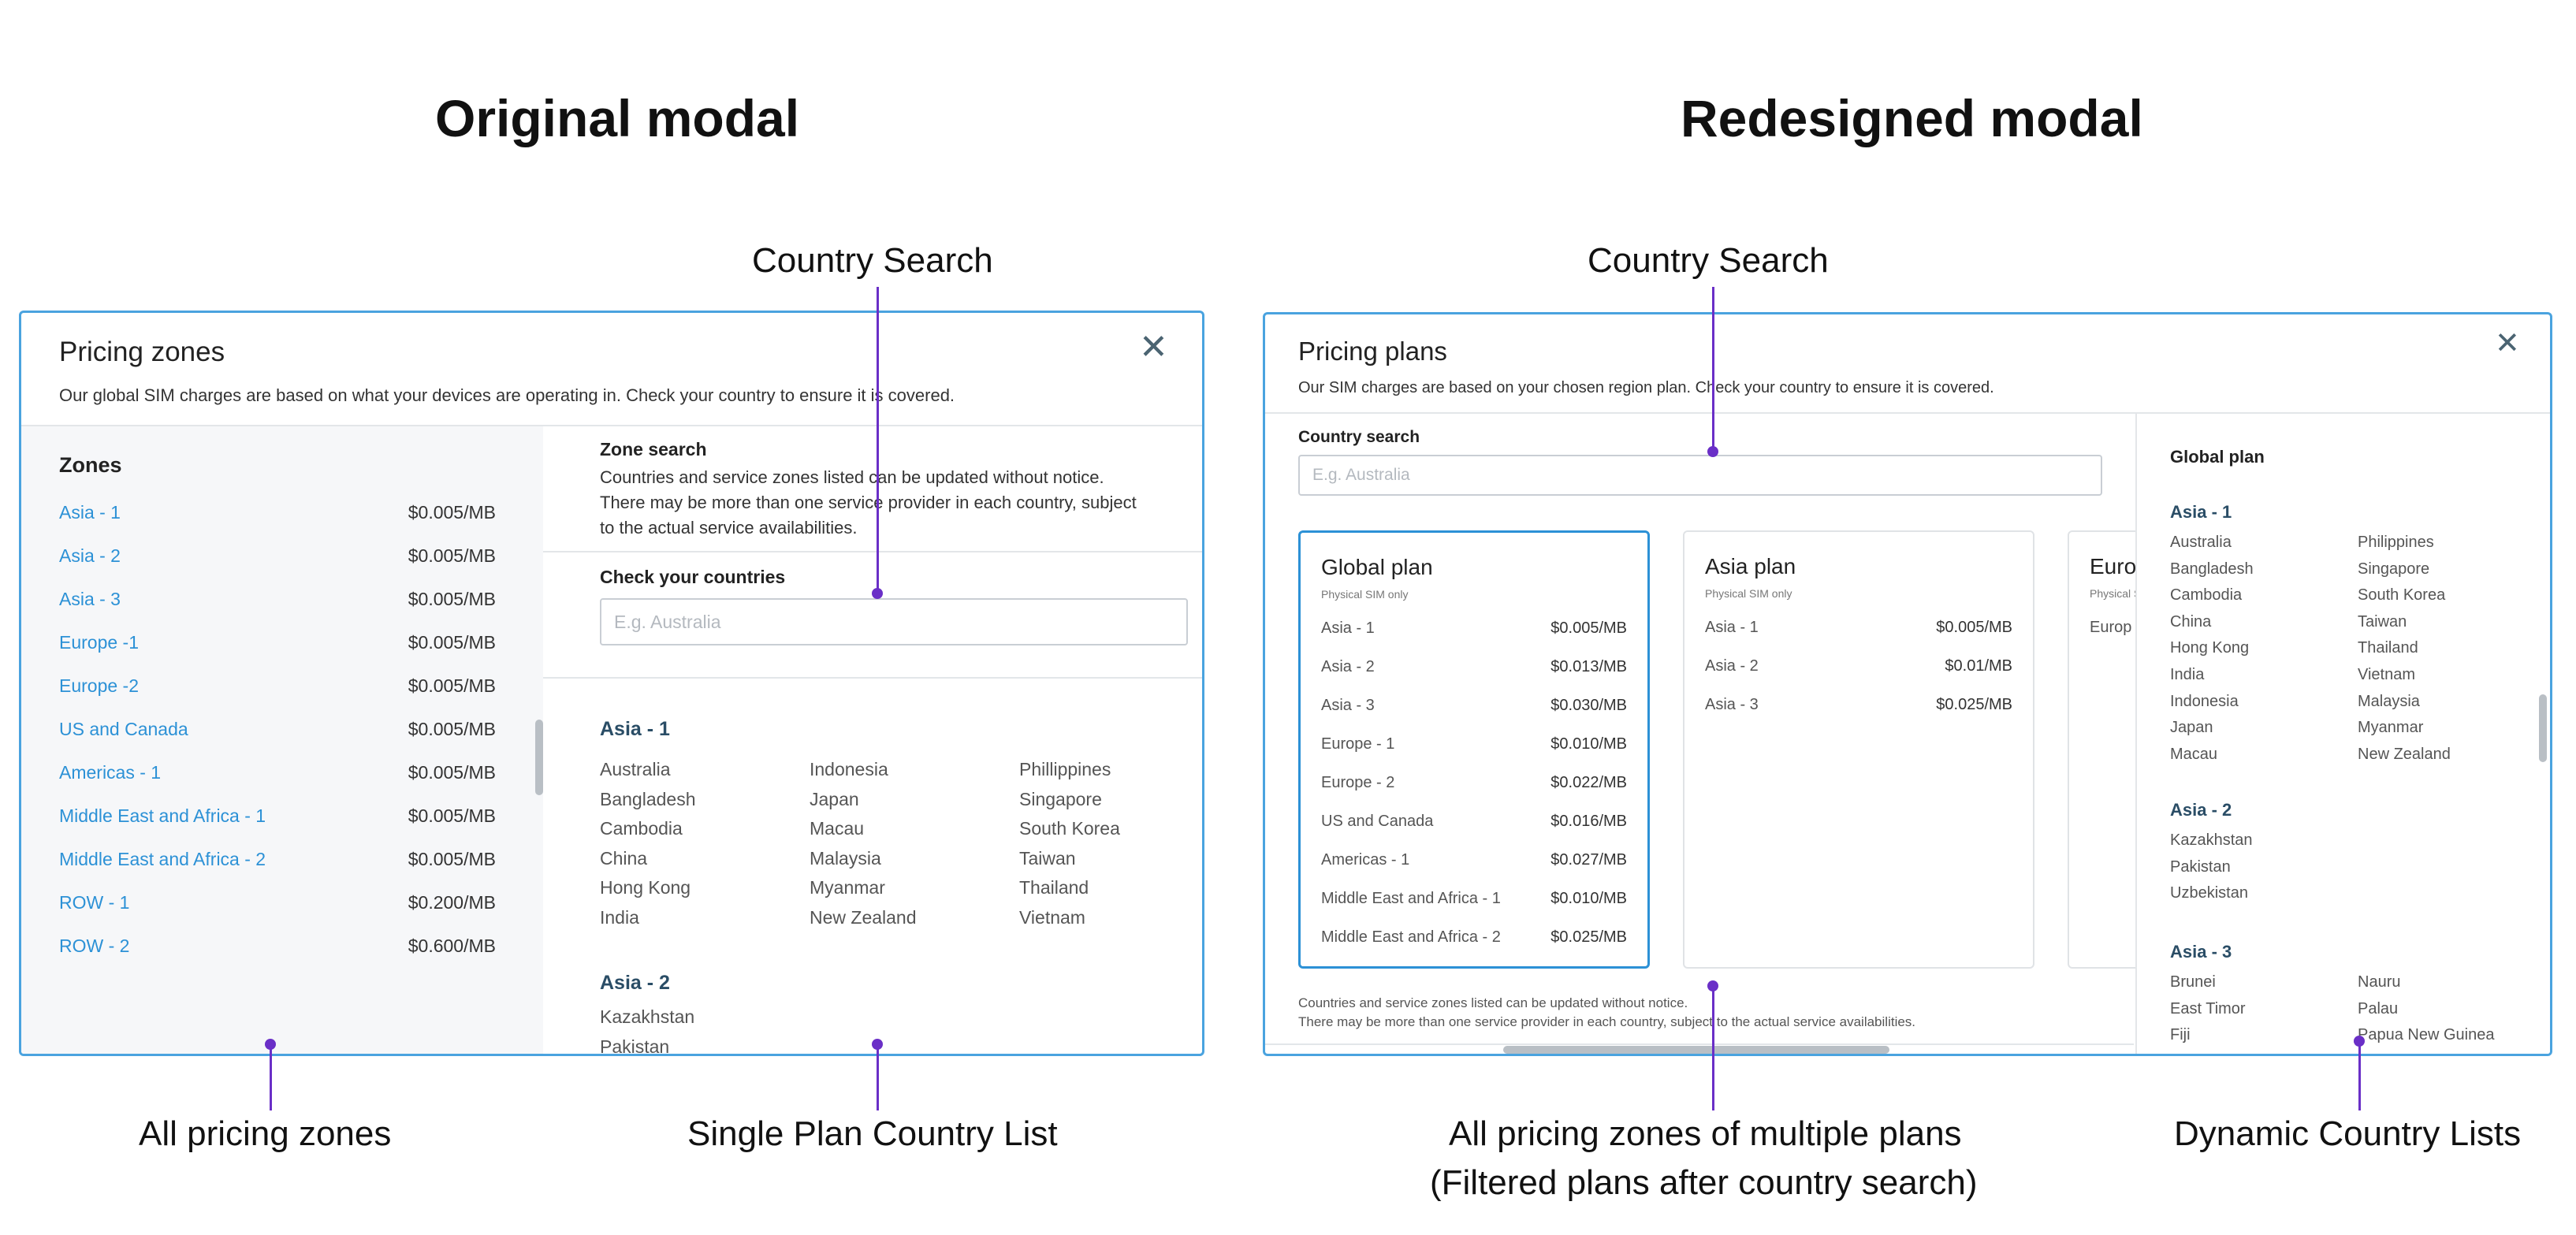 The image size is (2576, 1235). What do you see at coordinates (123, 729) in the screenshot?
I see `zone-name: US and Canada` at bounding box center [123, 729].